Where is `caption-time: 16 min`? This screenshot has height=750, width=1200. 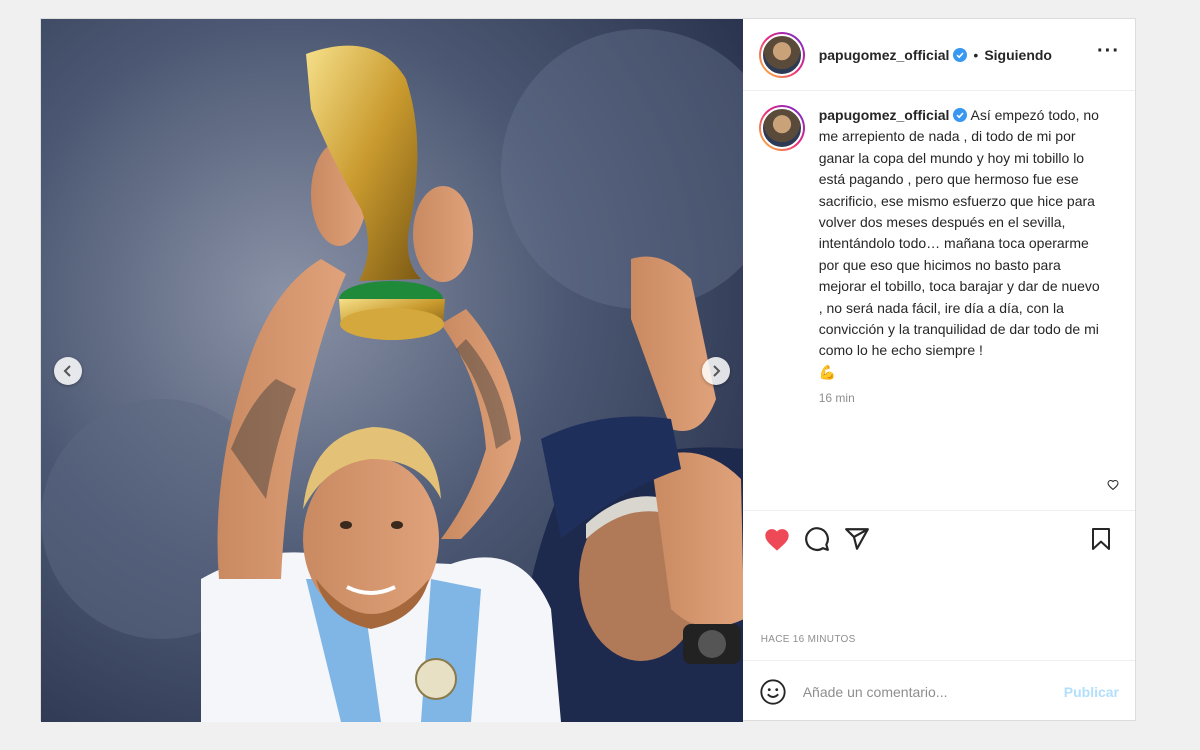 caption-time: 16 min is located at coordinates (962, 398).